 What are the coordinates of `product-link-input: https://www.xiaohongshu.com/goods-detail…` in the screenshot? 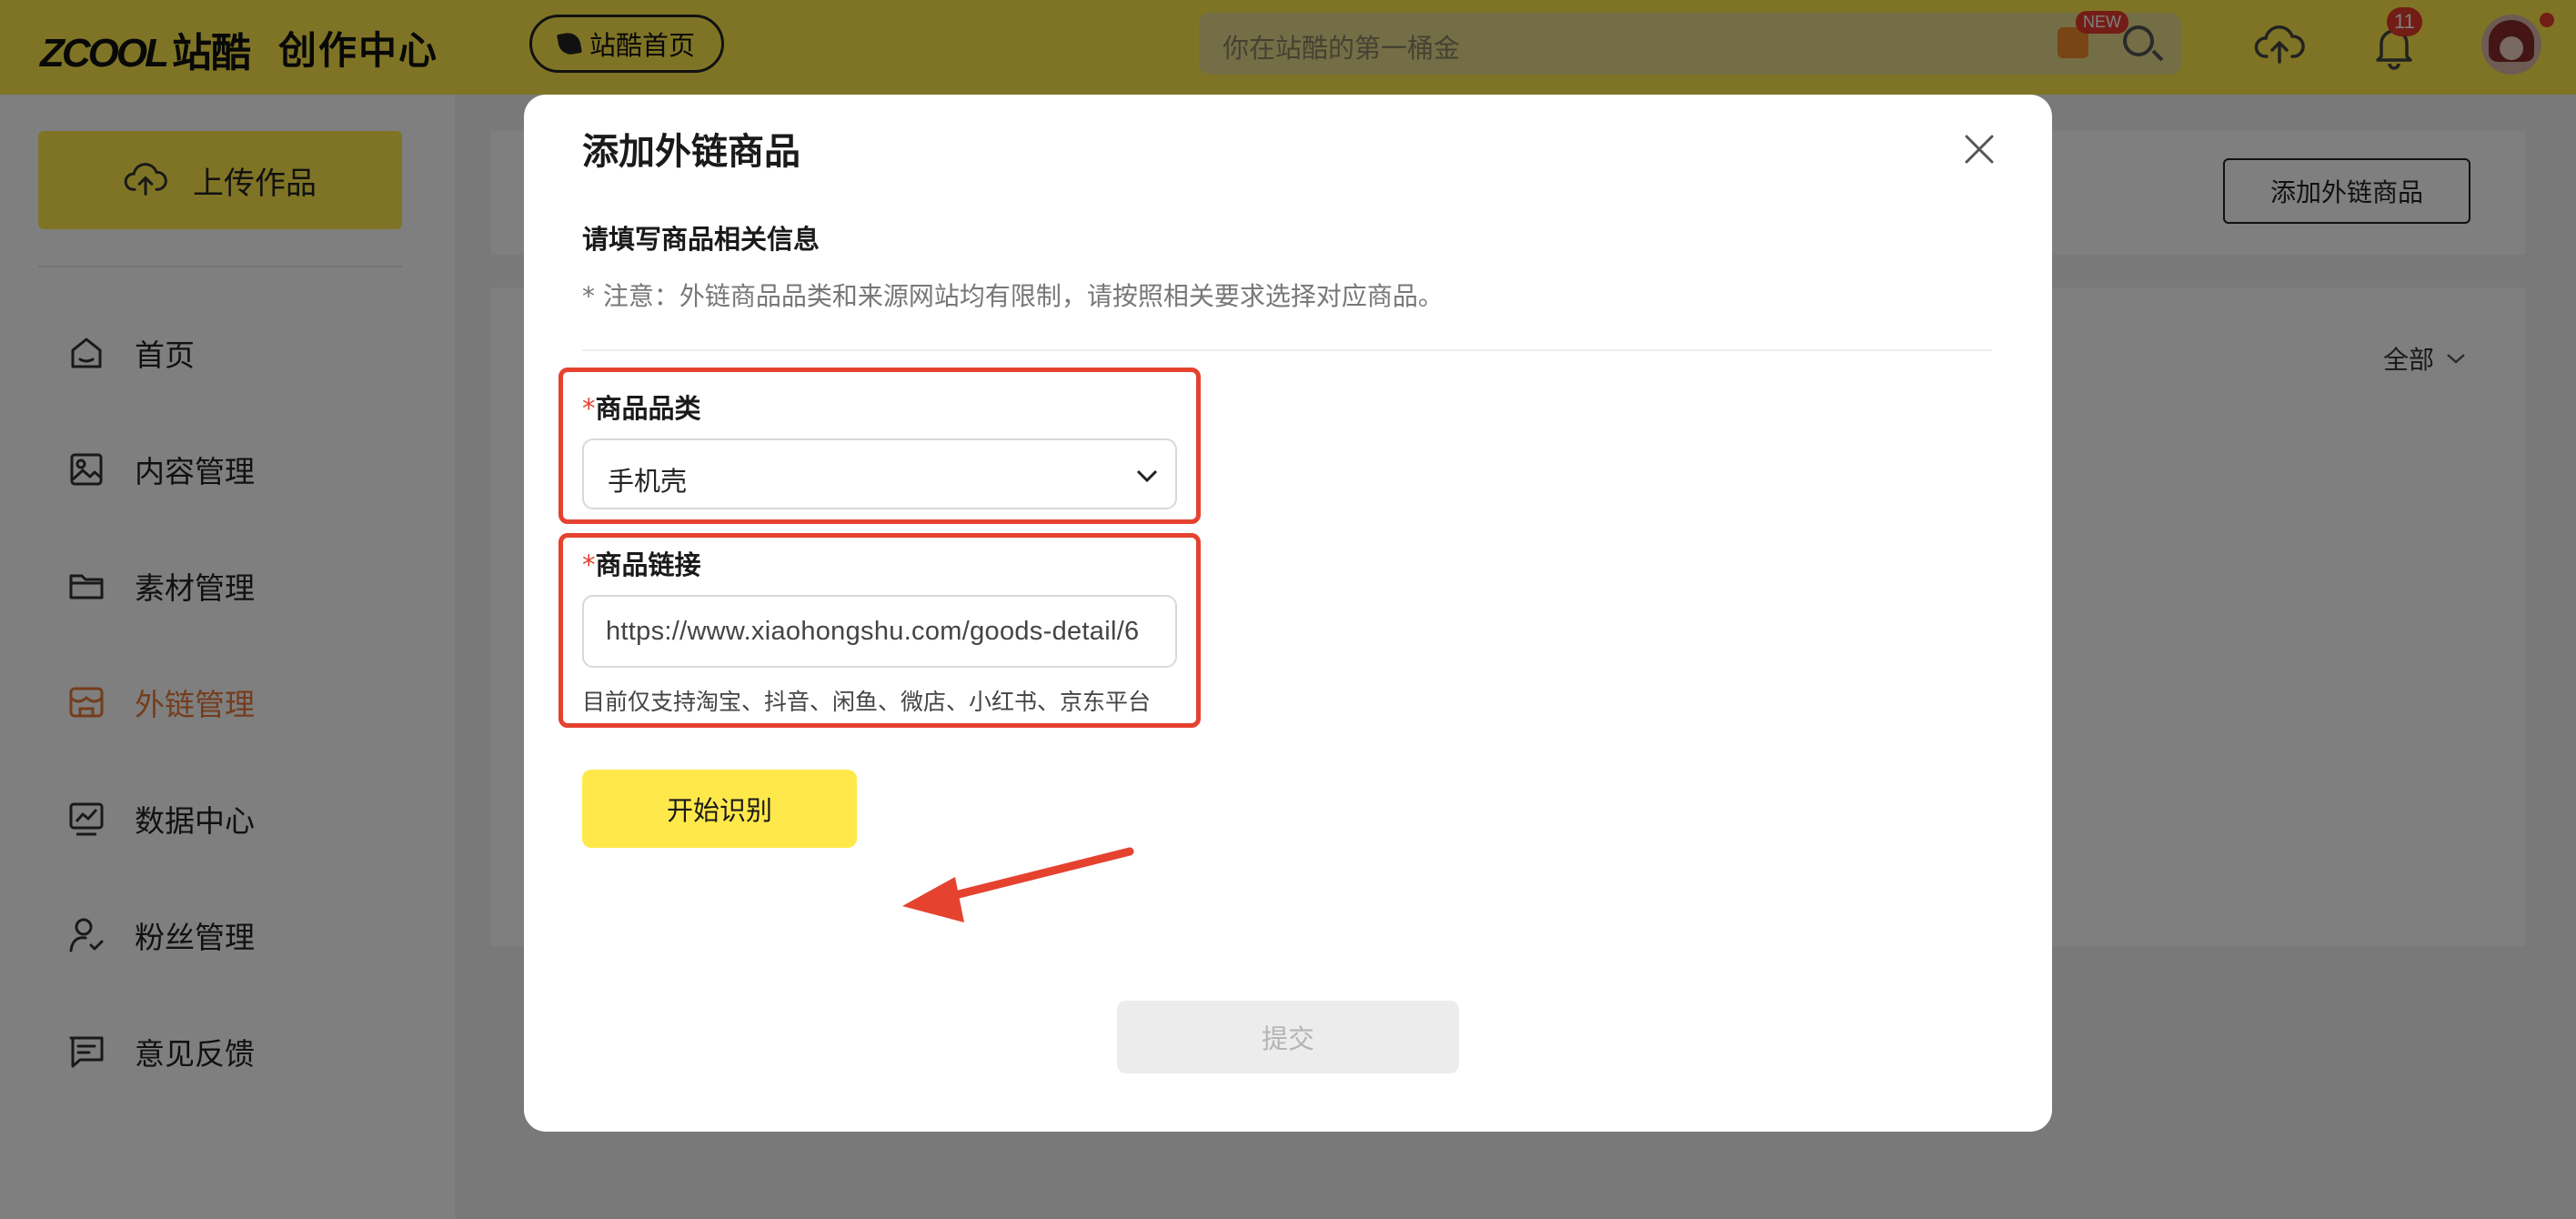 It's located at (879, 631).